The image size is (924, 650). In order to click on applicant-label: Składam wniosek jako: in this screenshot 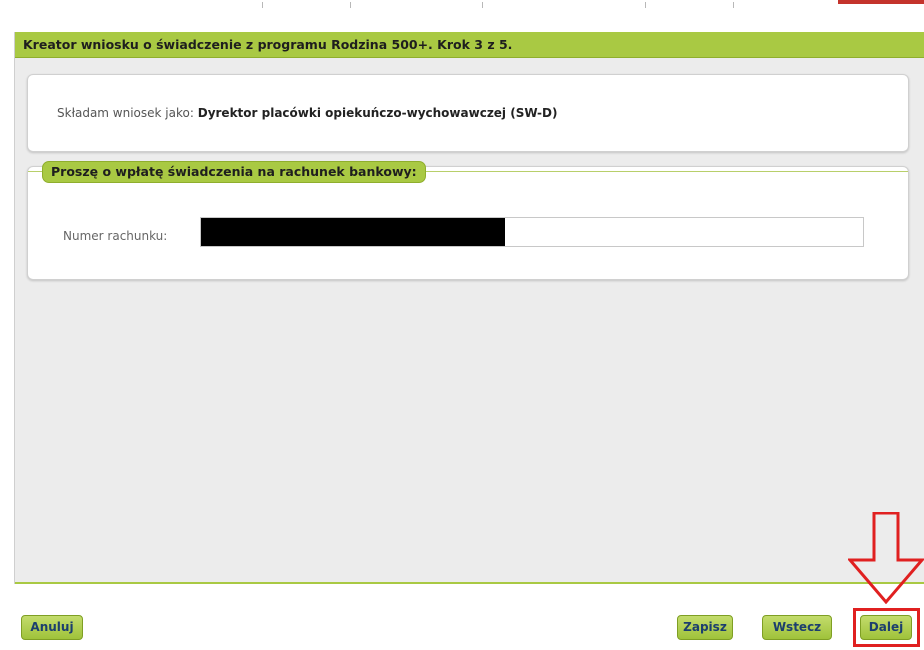, I will do `click(125, 113)`.